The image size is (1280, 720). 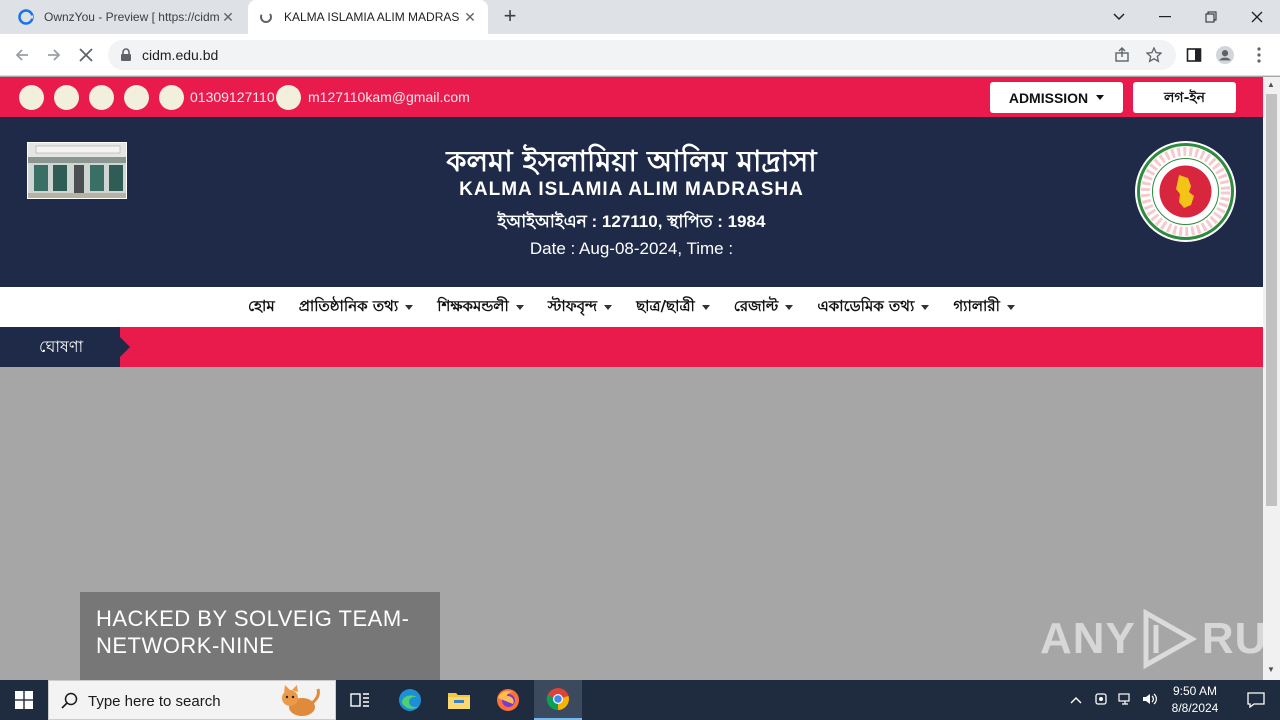 What do you see at coordinates (640, 700) in the screenshot?
I see `windows-taskbar: Type here to search 9:50 AM 8/8/2024` at bounding box center [640, 700].